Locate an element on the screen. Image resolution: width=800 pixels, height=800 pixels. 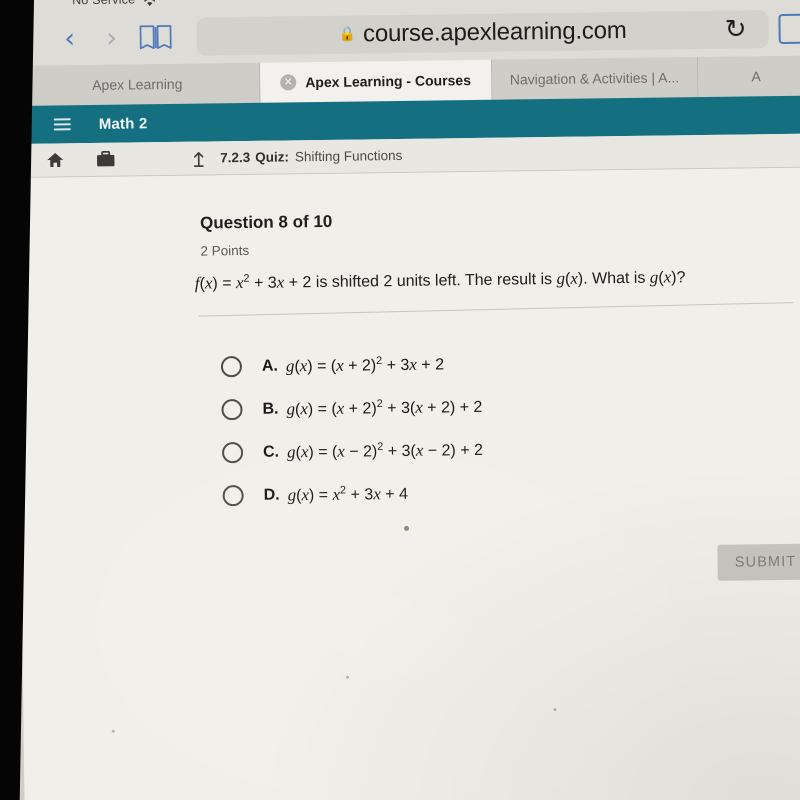
submit-button: SUBMIT is located at coordinates (758, 562).